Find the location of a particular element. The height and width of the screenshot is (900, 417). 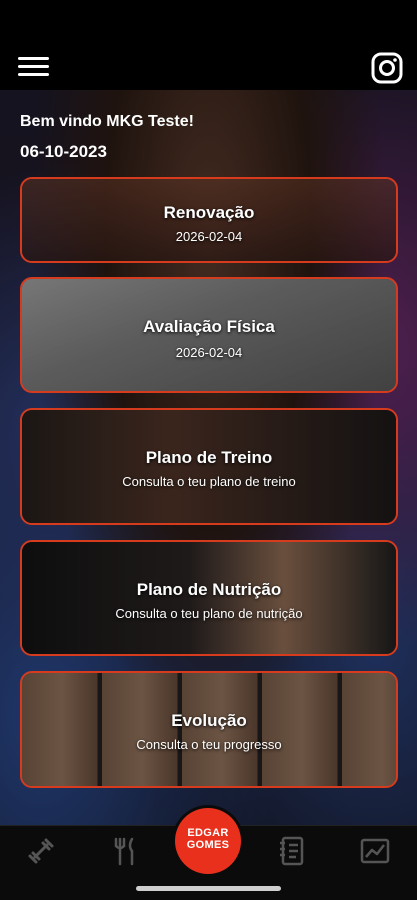

current-date: 06-10-2023 is located at coordinates (63, 151).